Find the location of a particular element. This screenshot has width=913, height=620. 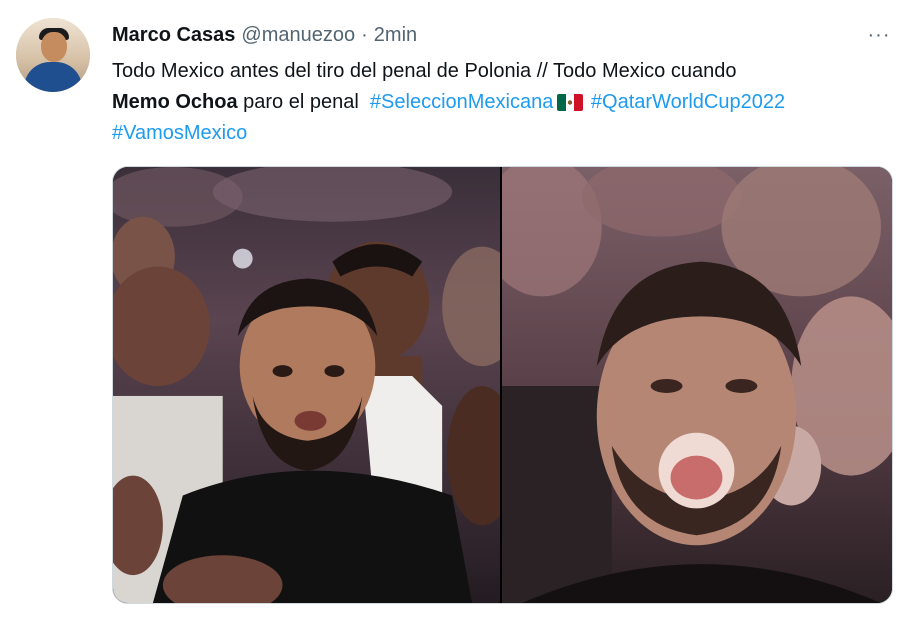

author-handle: @manuezoo is located at coordinates (298, 35).